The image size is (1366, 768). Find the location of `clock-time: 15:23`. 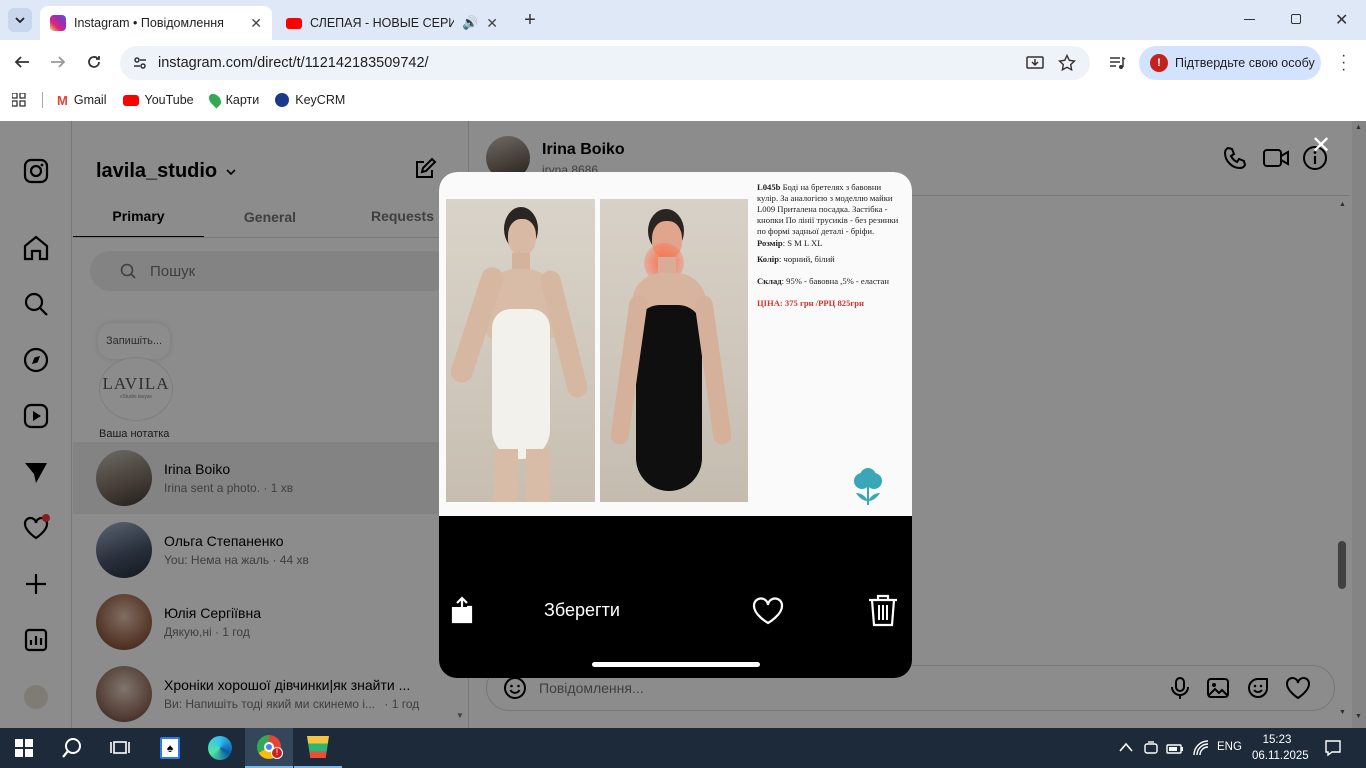

clock-time: 15:23 is located at coordinates (1277, 740).